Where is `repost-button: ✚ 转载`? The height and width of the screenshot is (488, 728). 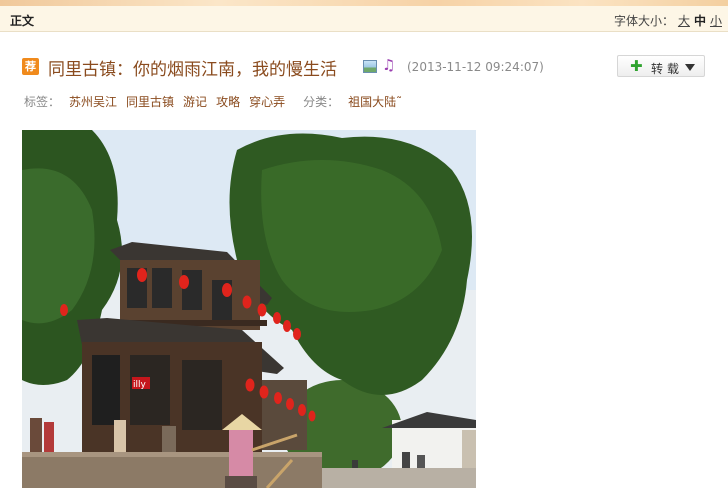 repost-button: ✚ 转载 is located at coordinates (661, 66).